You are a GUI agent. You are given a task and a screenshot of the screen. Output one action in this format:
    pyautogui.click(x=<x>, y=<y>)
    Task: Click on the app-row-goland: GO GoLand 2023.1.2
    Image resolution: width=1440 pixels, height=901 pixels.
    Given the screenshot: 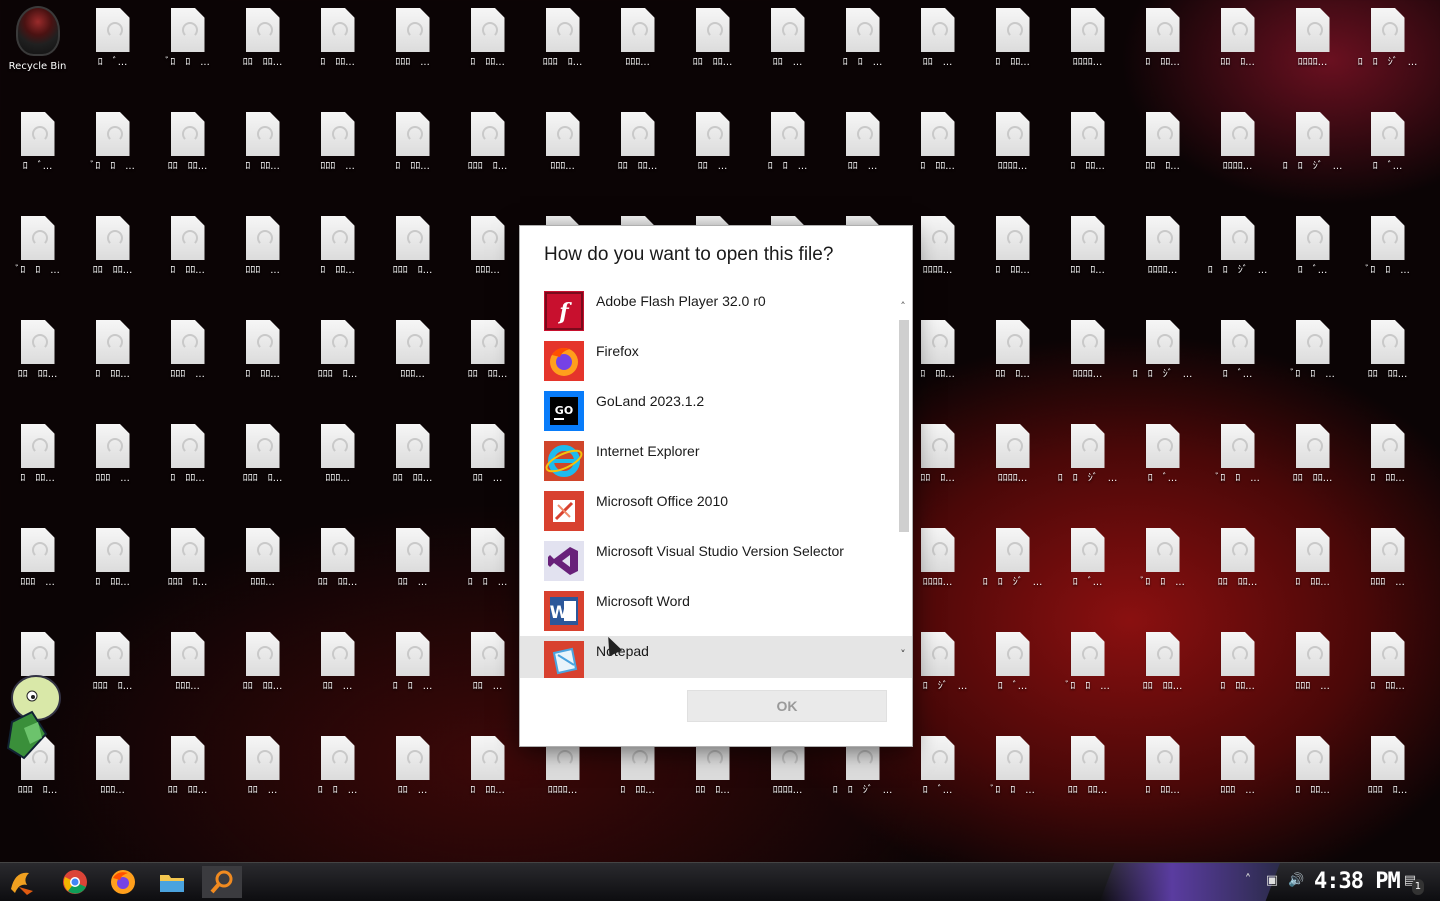 What is the action you would take?
    pyautogui.click(x=708, y=411)
    